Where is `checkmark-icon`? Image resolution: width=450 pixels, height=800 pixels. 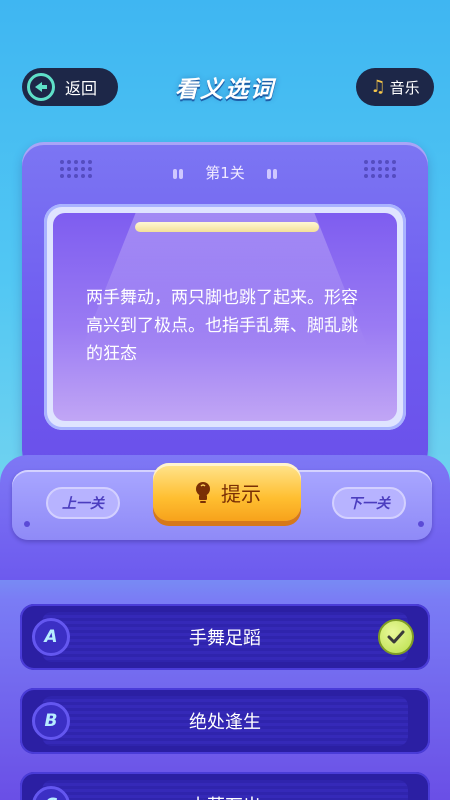
checkmark-icon is located at coordinates (396, 637).